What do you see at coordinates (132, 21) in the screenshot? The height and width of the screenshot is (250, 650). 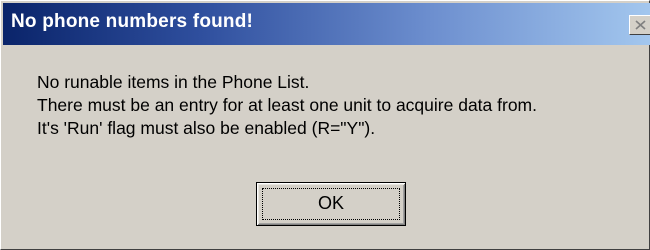 I see `dialog-title: No phone numbers found!` at bounding box center [132, 21].